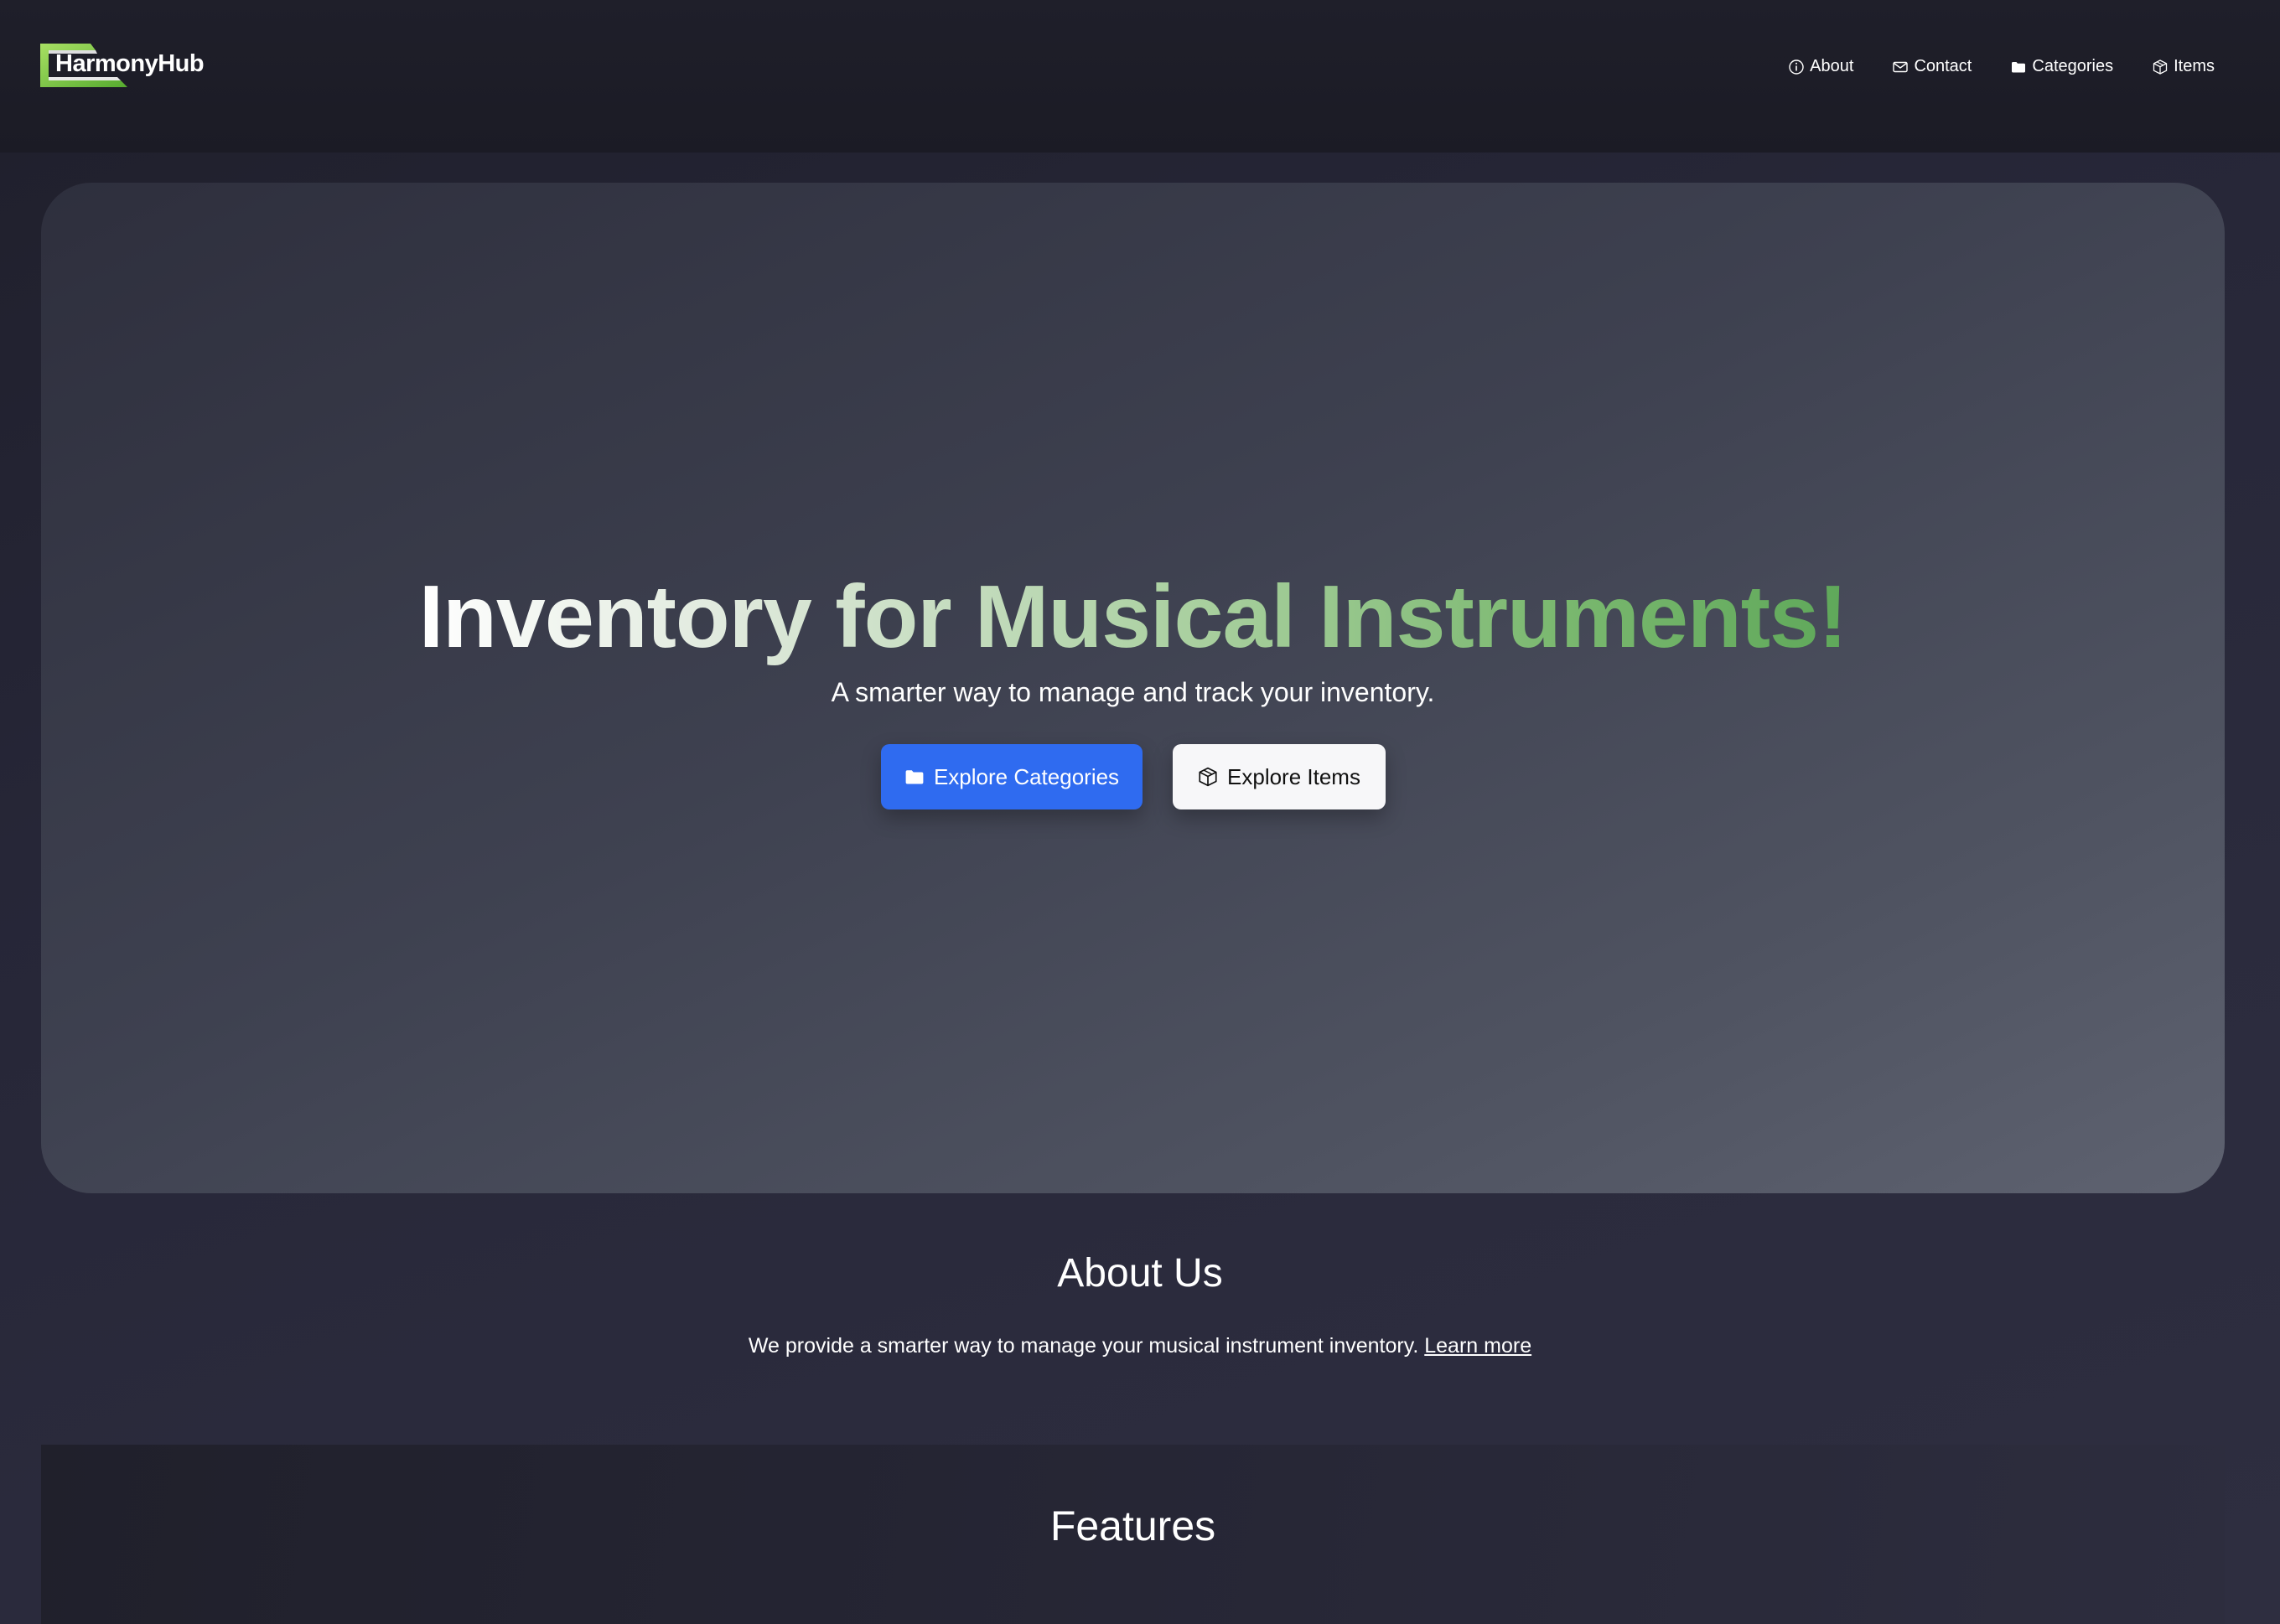 This screenshot has width=2280, height=1624. I want to click on nav-item-about-label: About, so click(1832, 66).